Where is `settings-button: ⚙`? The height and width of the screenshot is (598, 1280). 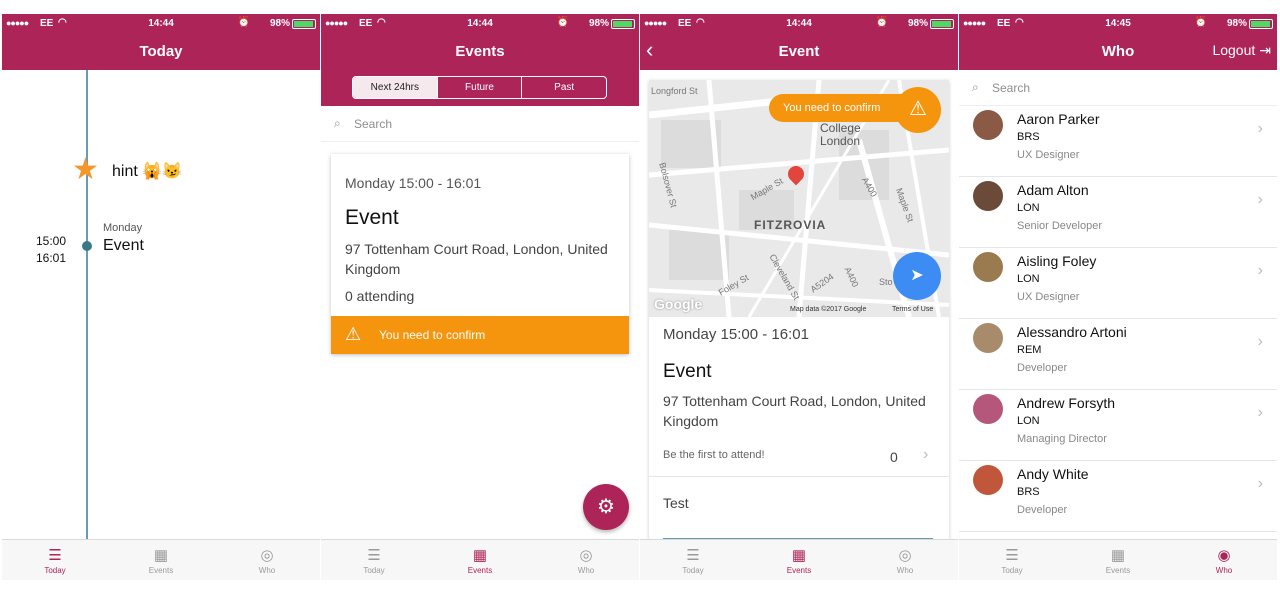
settings-button: ⚙ is located at coordinates (606, 507).